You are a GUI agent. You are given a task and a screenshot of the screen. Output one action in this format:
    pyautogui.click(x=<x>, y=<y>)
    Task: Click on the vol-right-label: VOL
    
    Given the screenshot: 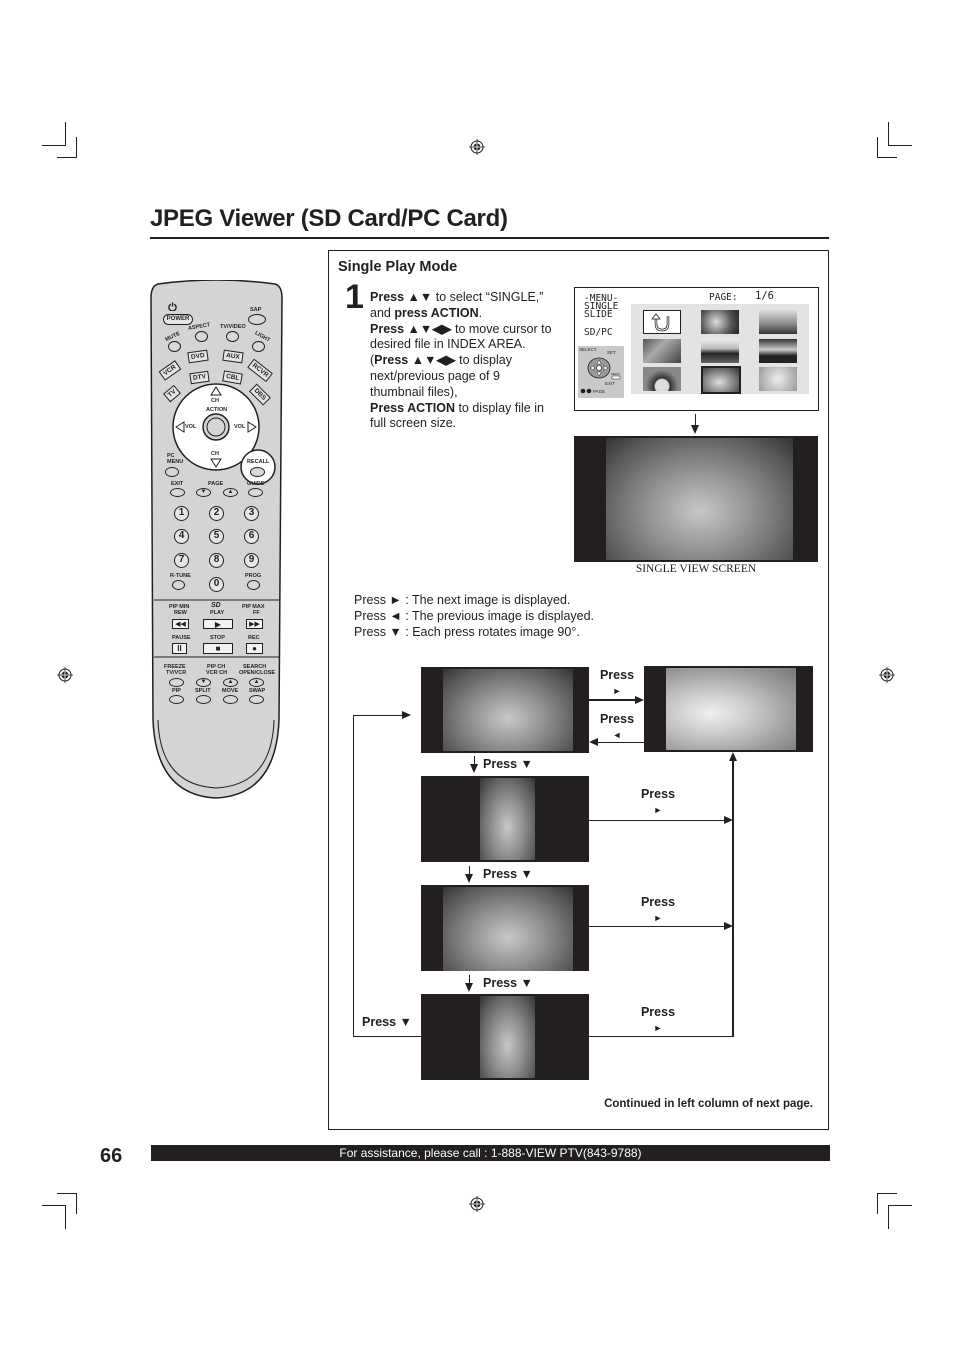 What is the action you would take?
    pyautogui.click(x=240, y=427)
    